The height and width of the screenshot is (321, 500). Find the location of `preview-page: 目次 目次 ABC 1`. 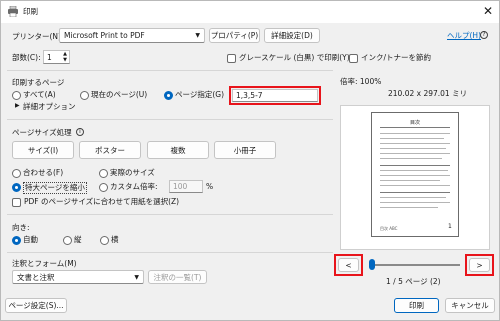

preview-page: 目次 目次 ABC 1 is located at coordinates (415, 174).